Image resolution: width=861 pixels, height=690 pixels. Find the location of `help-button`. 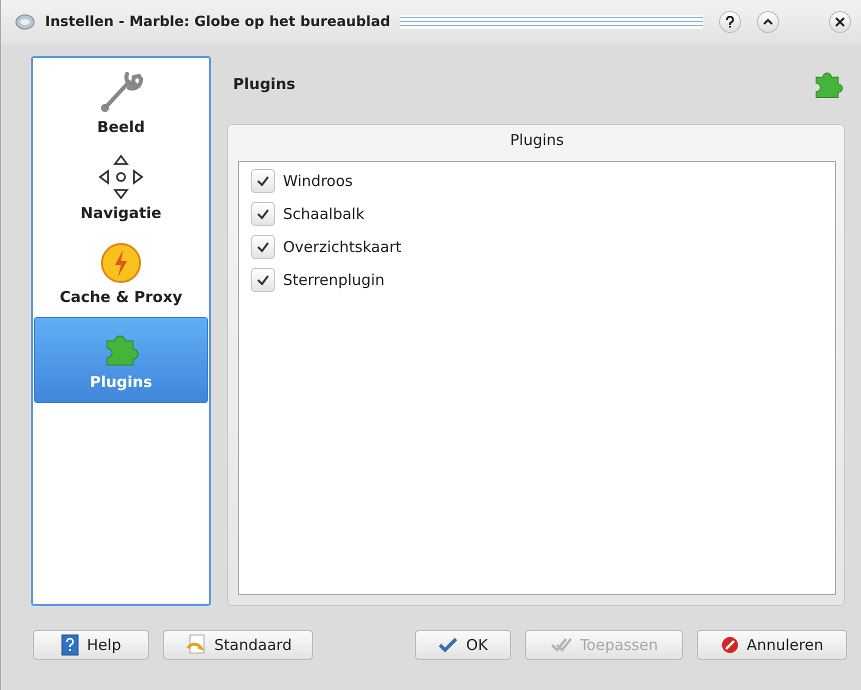

help-button is located at coordinates (730, 22).